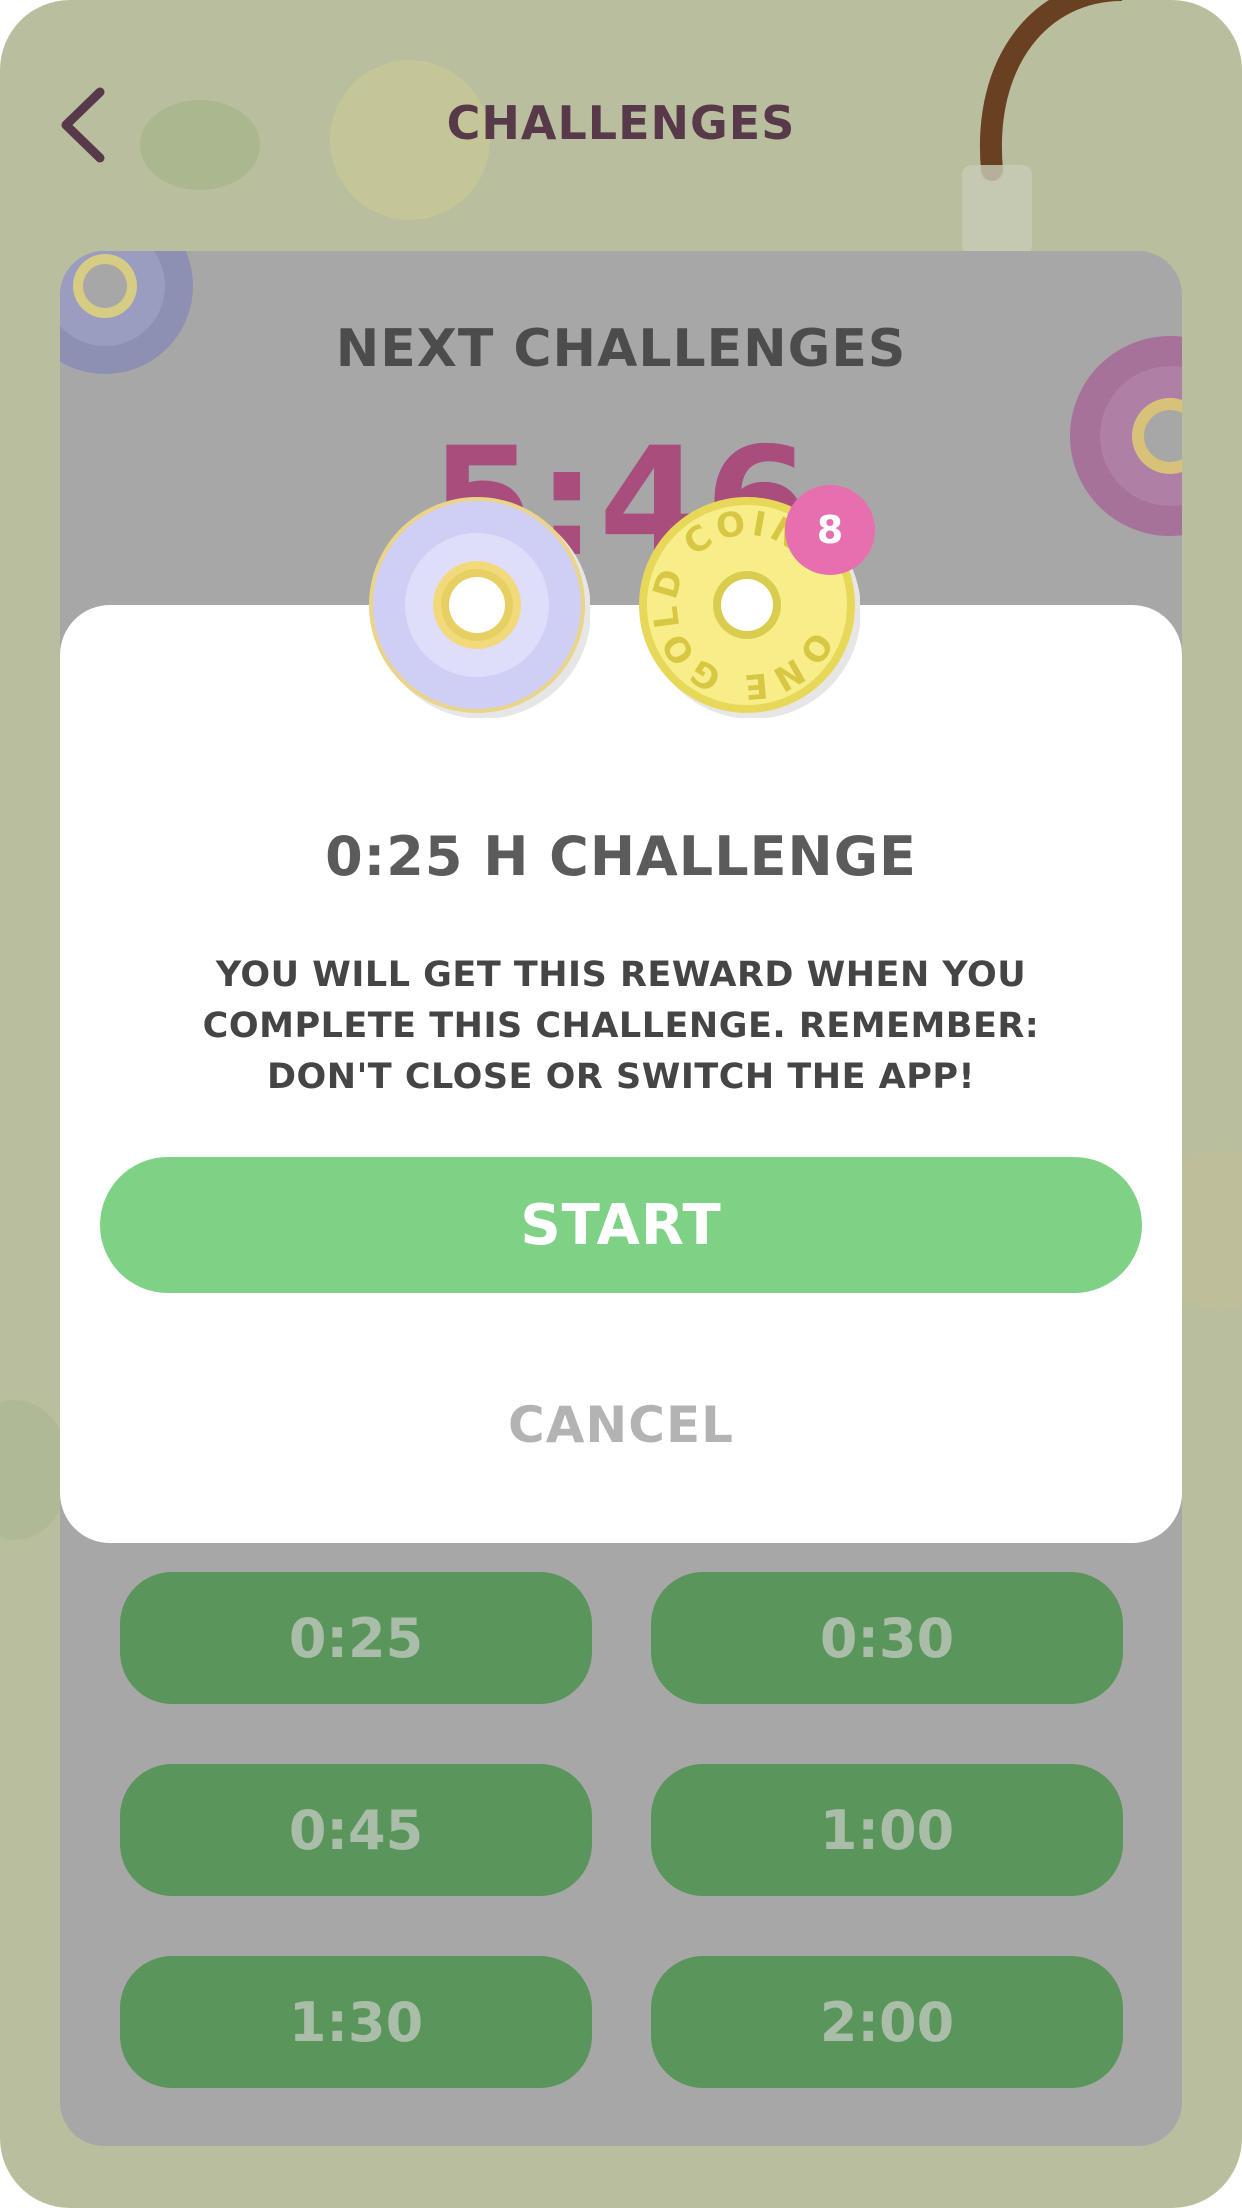 The height and width of the screenshot is (2208, 1242). I want to click on cancel-button: CANCEL, so click(621, 1425).